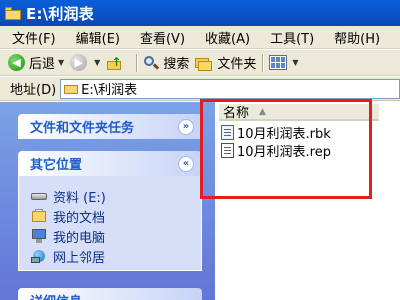  Describe the element at coordinates (292, 37) in the screenshot. I see `menu-tools: 工具(T)` at that location.